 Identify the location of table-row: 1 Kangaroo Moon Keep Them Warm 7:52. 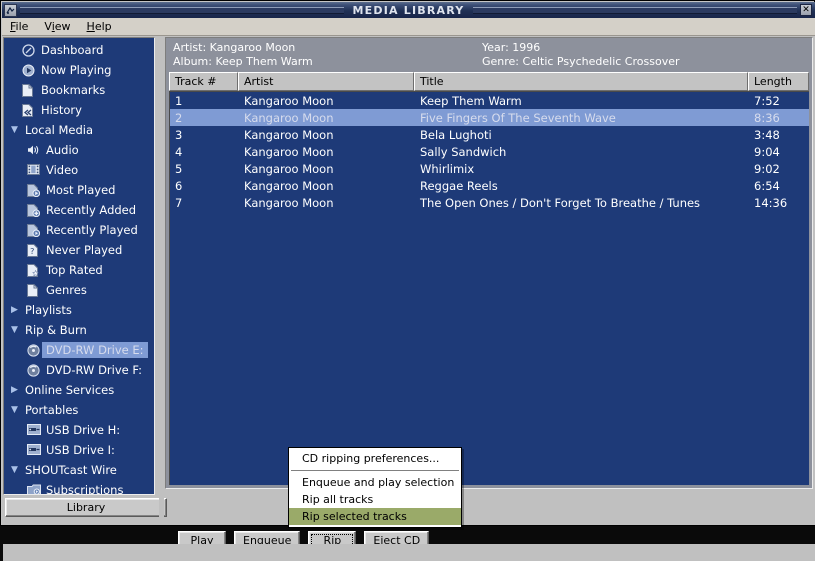
(489, 100).